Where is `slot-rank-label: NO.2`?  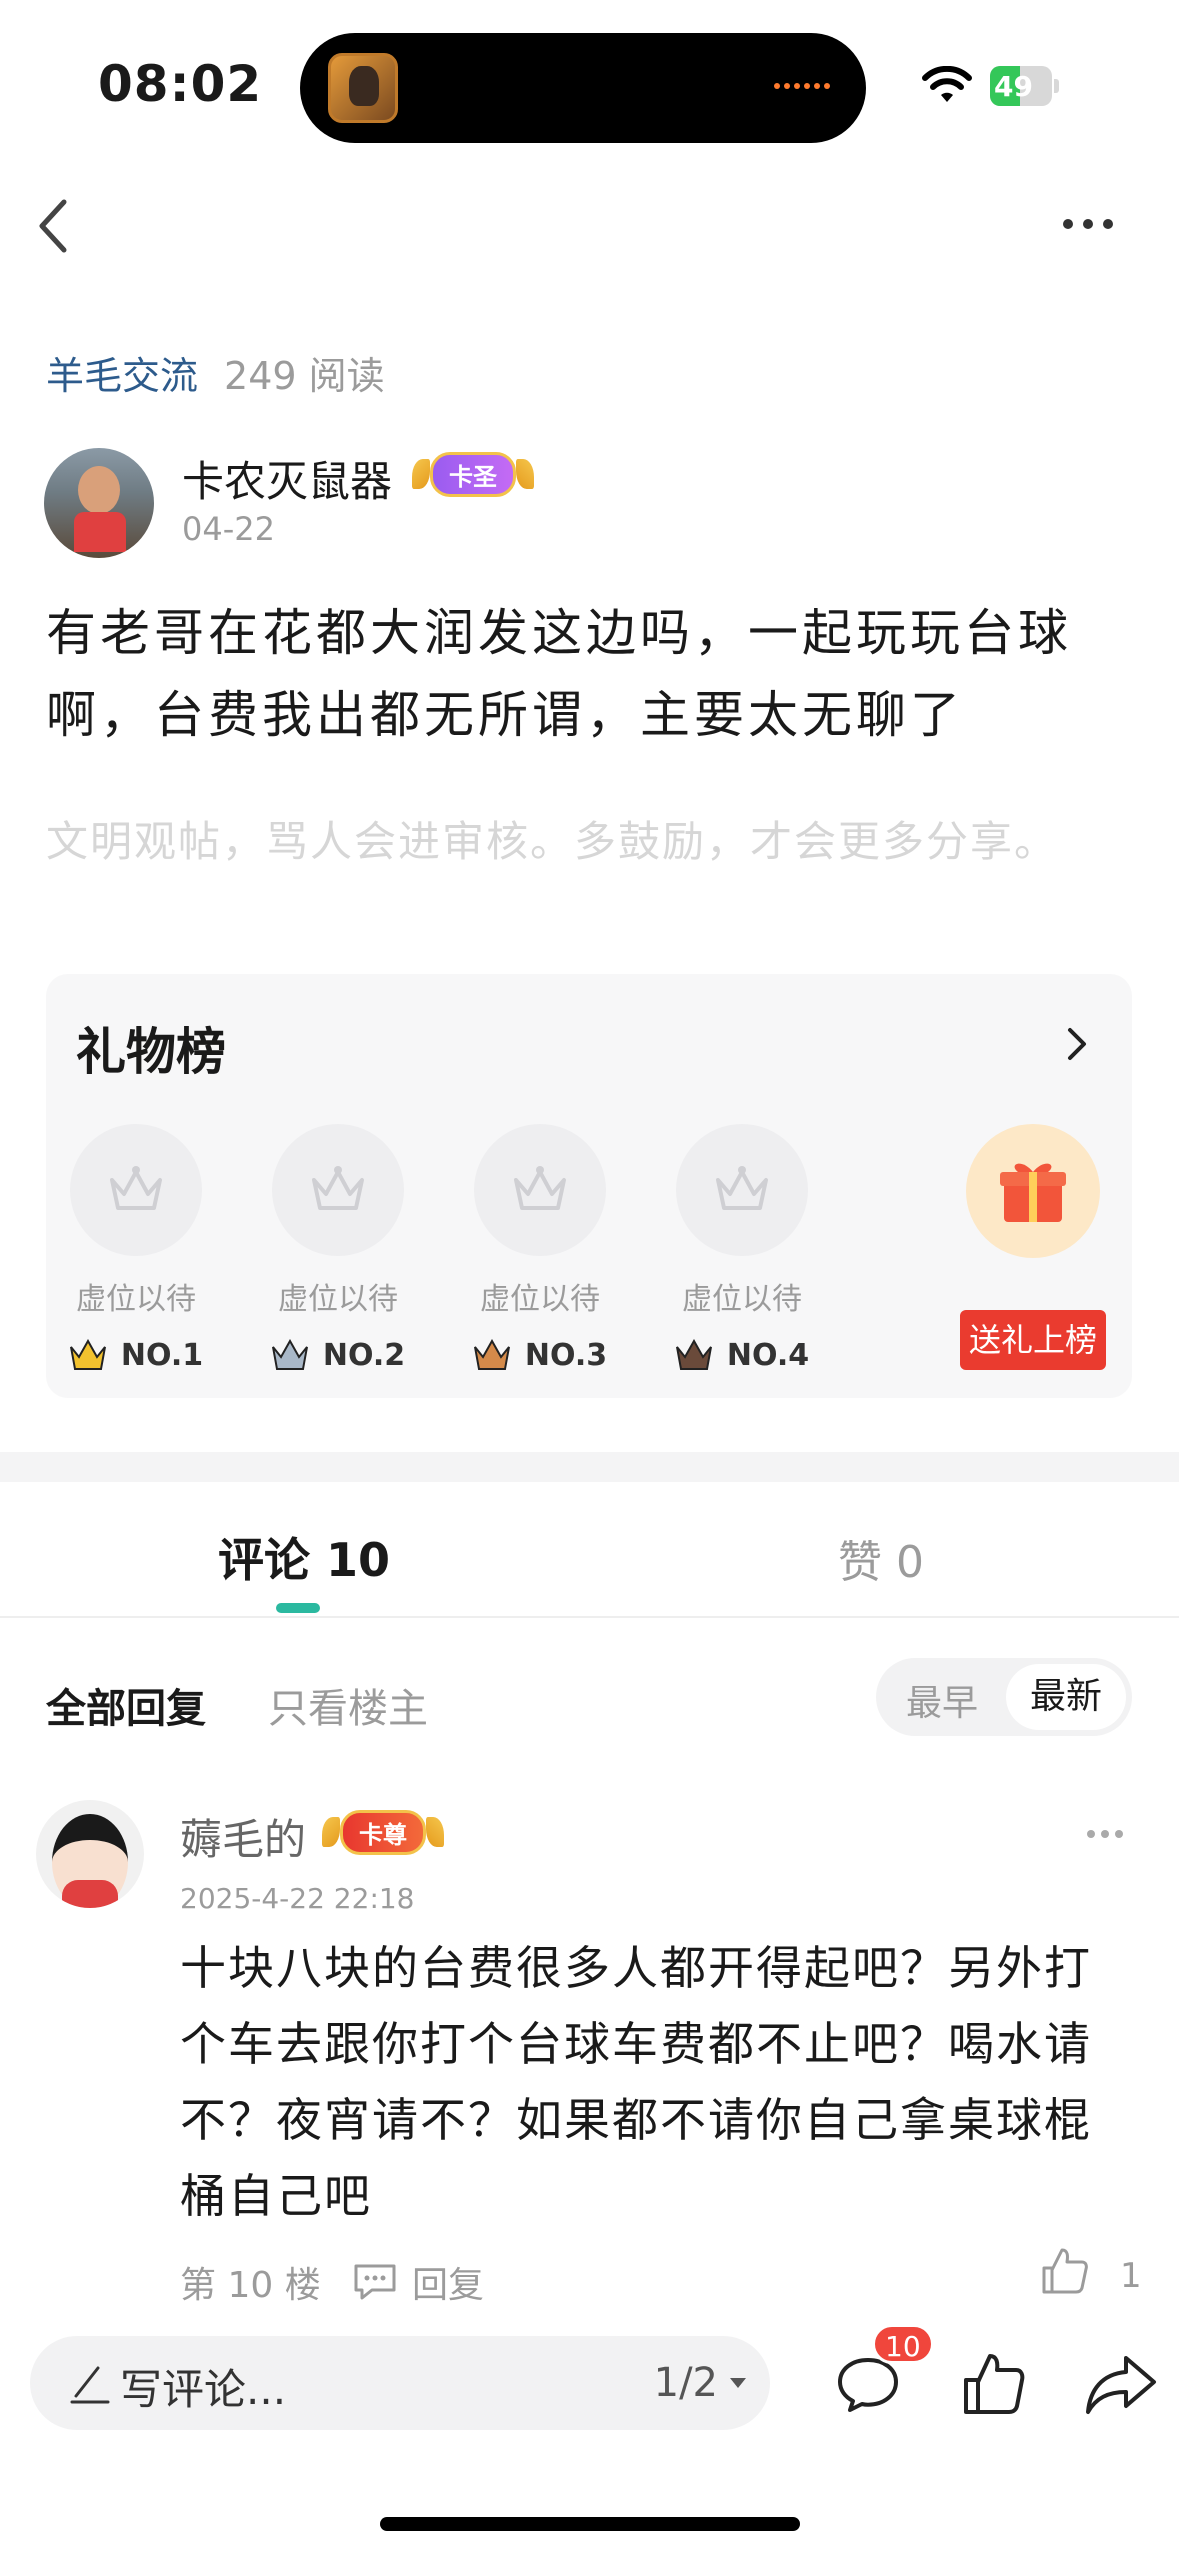
slot-rank-label: NO.2 is located at coordinates (364, 1355).